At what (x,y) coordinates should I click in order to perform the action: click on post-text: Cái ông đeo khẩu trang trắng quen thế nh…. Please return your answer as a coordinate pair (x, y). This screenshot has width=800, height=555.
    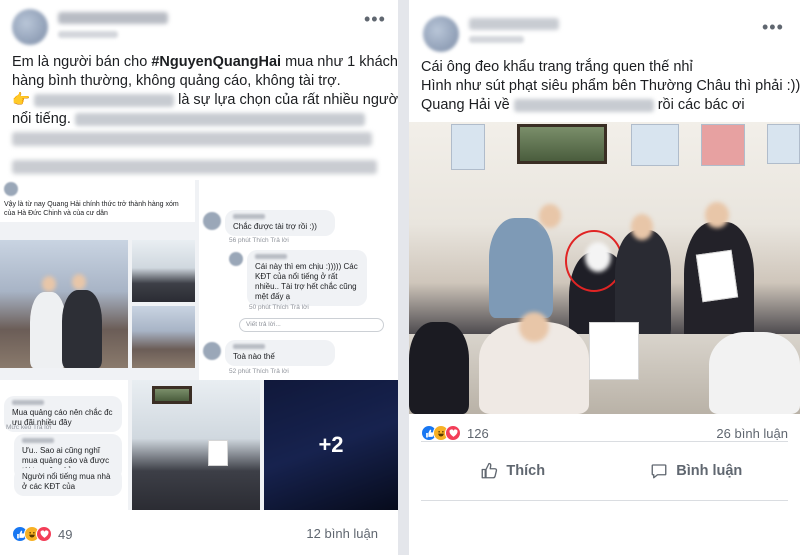
    Looking at the image, I should click on (557, 67).